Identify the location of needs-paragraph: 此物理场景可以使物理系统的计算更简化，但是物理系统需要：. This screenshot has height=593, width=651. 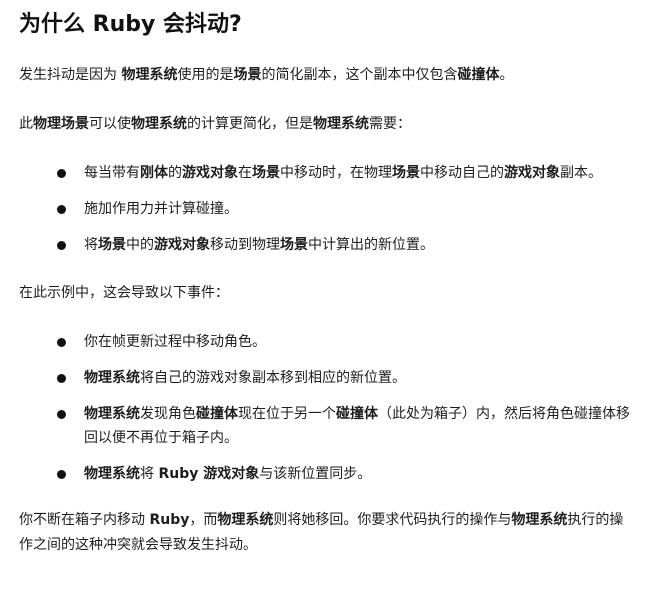
(326, 124).